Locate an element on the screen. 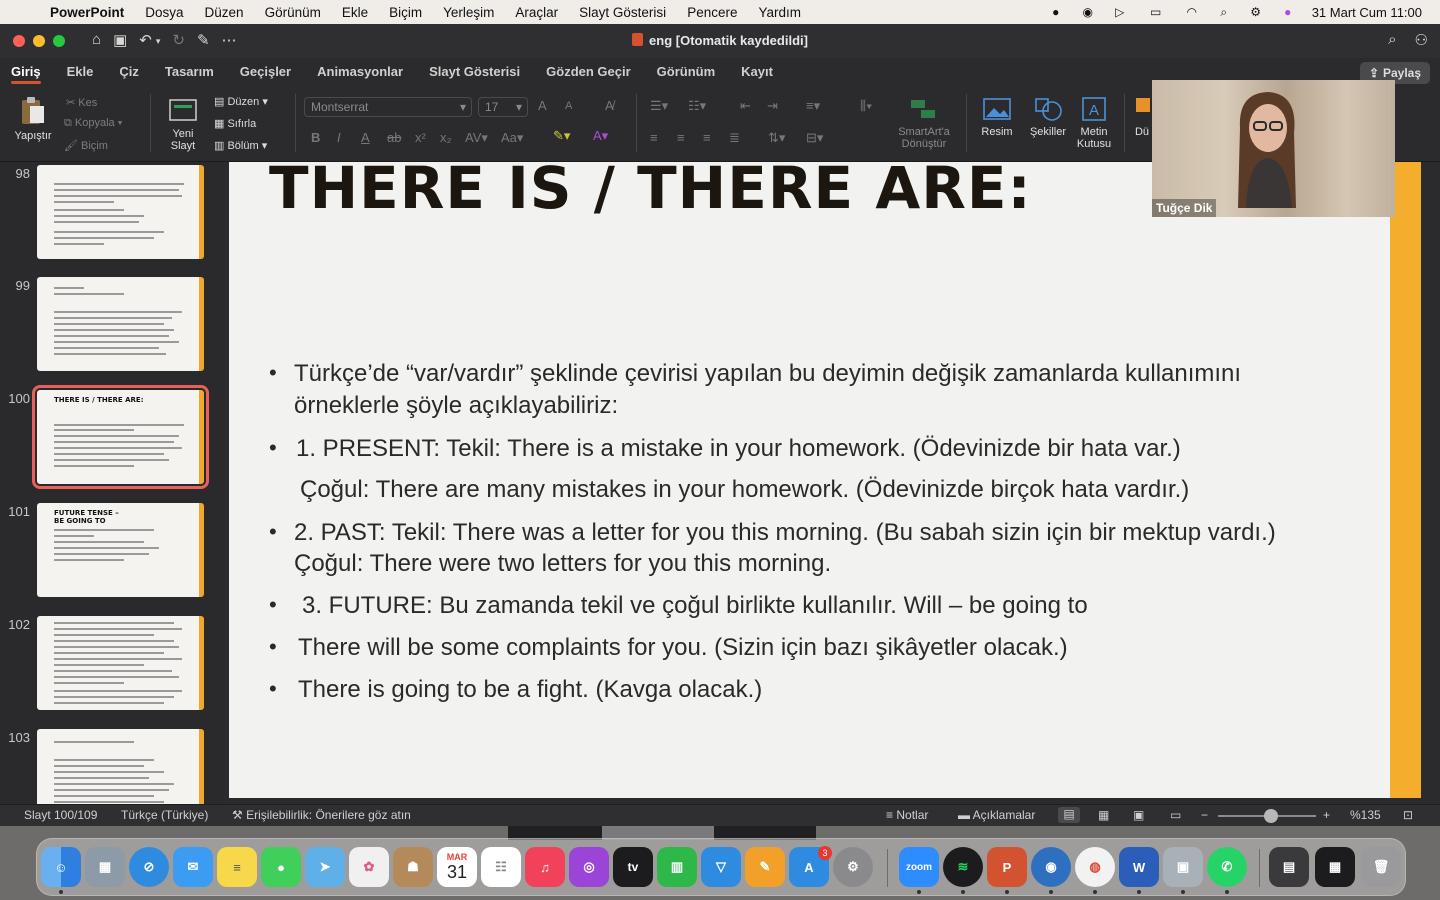 The width and height of the screenshot is (1440, 900). music-icon: ♫ is located at coordinates (545, 867).